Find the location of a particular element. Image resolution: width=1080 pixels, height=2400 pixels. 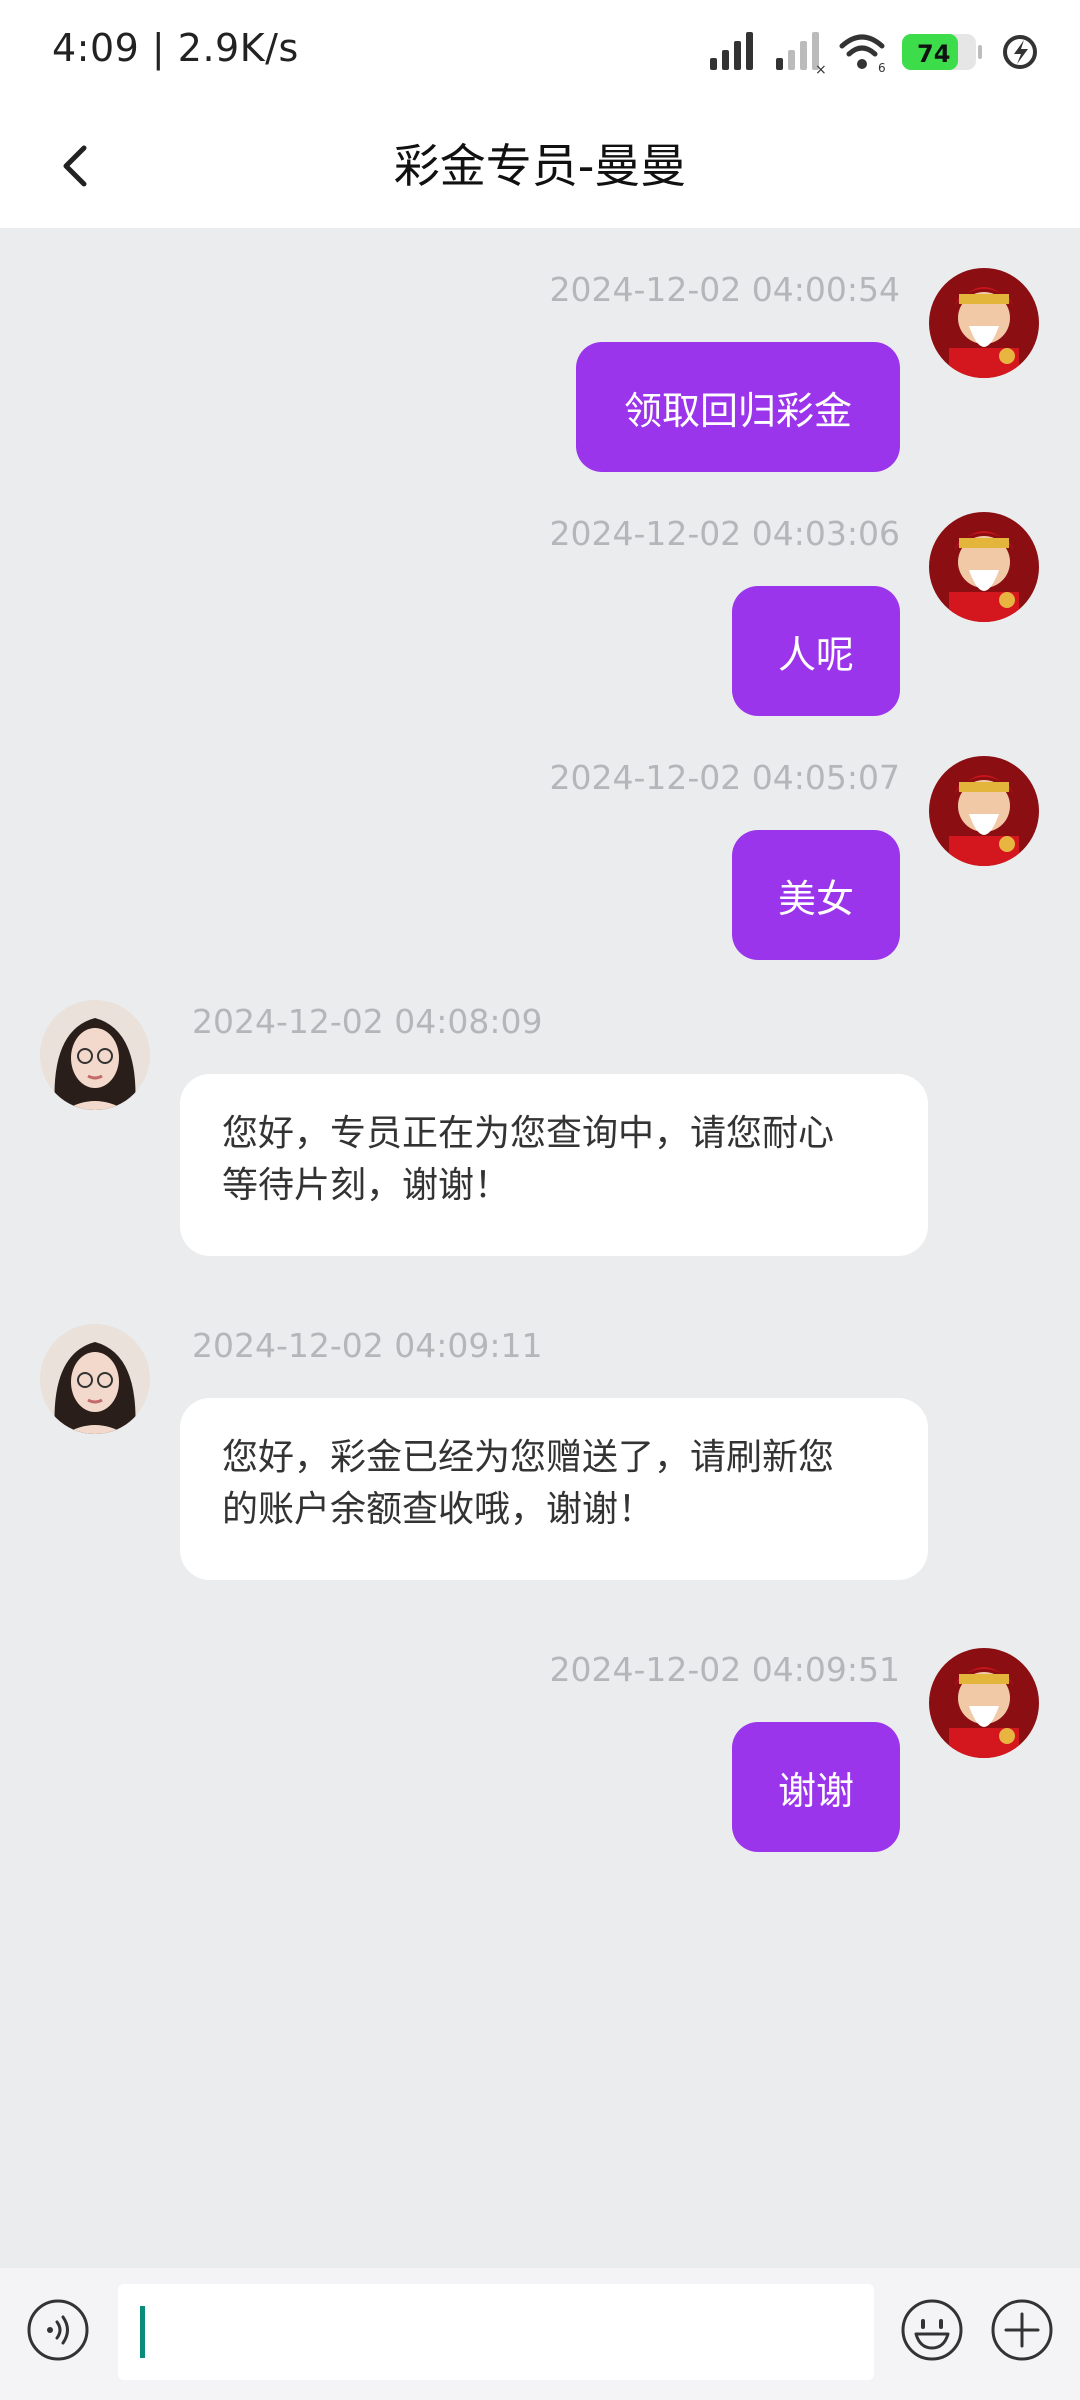

page-title: 彩金专员-曼曼 is located at coordinates (540, 166).